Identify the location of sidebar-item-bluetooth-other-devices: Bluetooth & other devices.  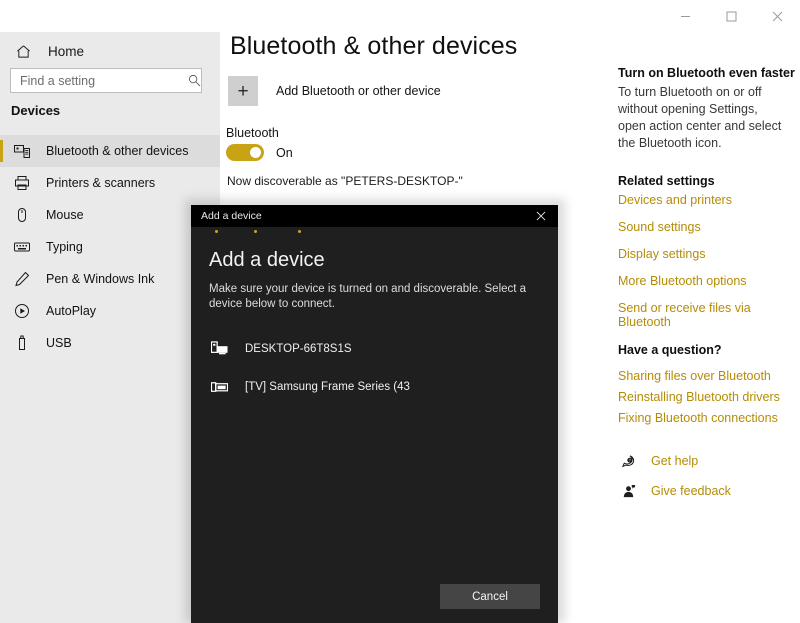
(110, 151).